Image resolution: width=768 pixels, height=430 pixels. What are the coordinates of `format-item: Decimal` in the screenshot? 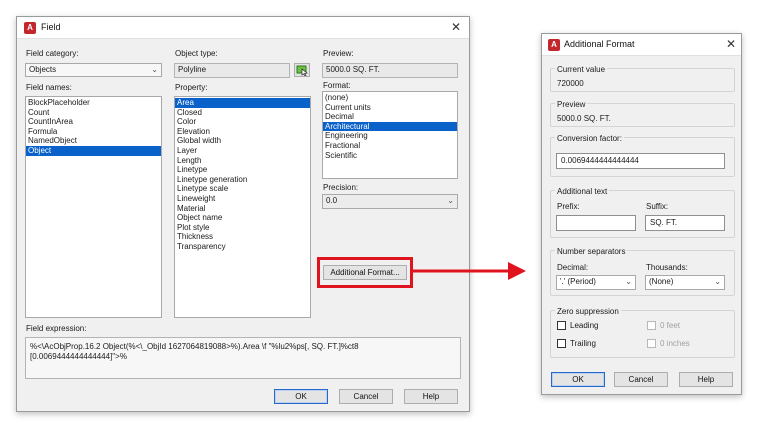 It's located at (390, 117).